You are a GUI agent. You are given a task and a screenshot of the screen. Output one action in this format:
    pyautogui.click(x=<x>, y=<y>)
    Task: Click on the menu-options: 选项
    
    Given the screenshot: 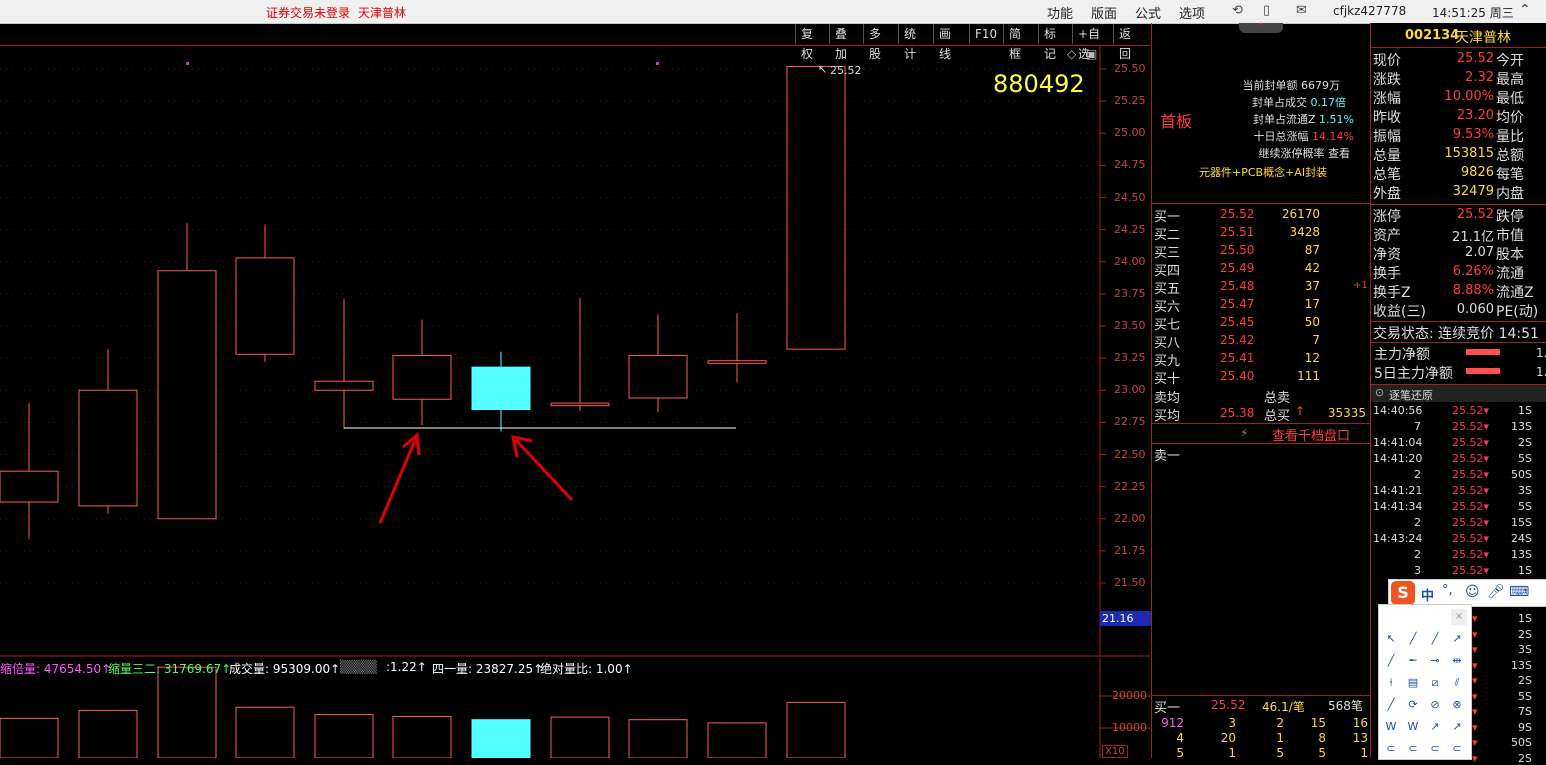 What is the action you would take?
    pyautogui.click(x=1192, y=12)
    